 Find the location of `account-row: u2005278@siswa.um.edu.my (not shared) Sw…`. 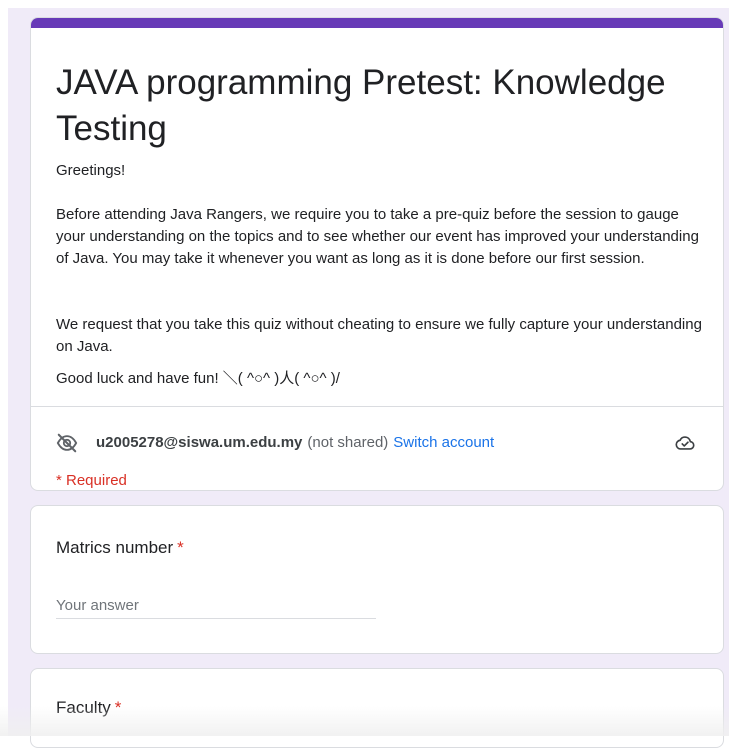

account-row: u2005278@siswa.um.edu.my (not shared) Sw… is located at coordinates (275, 443).